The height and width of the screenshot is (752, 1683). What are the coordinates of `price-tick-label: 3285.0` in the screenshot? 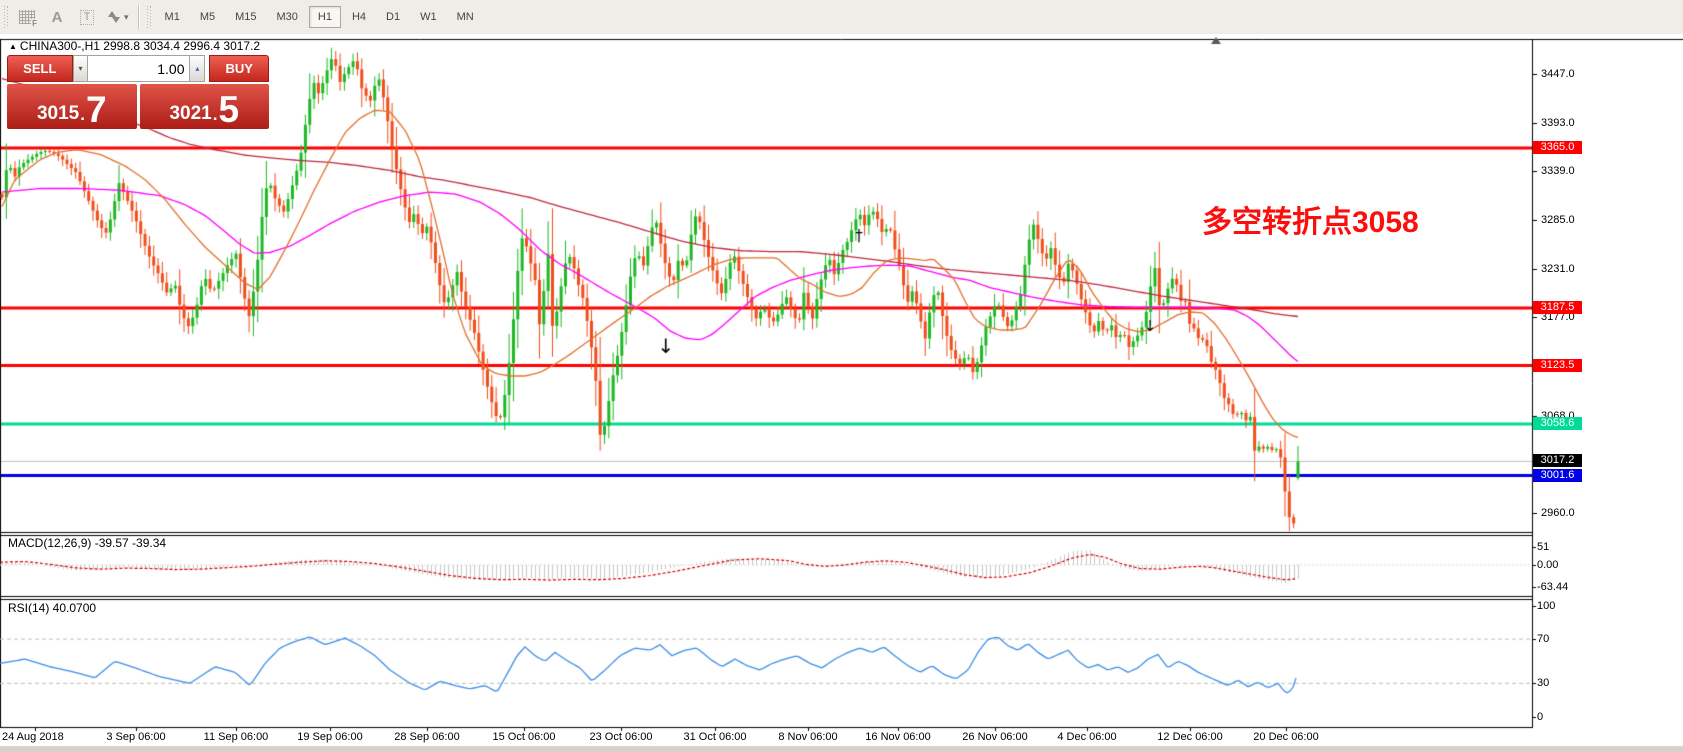 It's located at (1558, 220).